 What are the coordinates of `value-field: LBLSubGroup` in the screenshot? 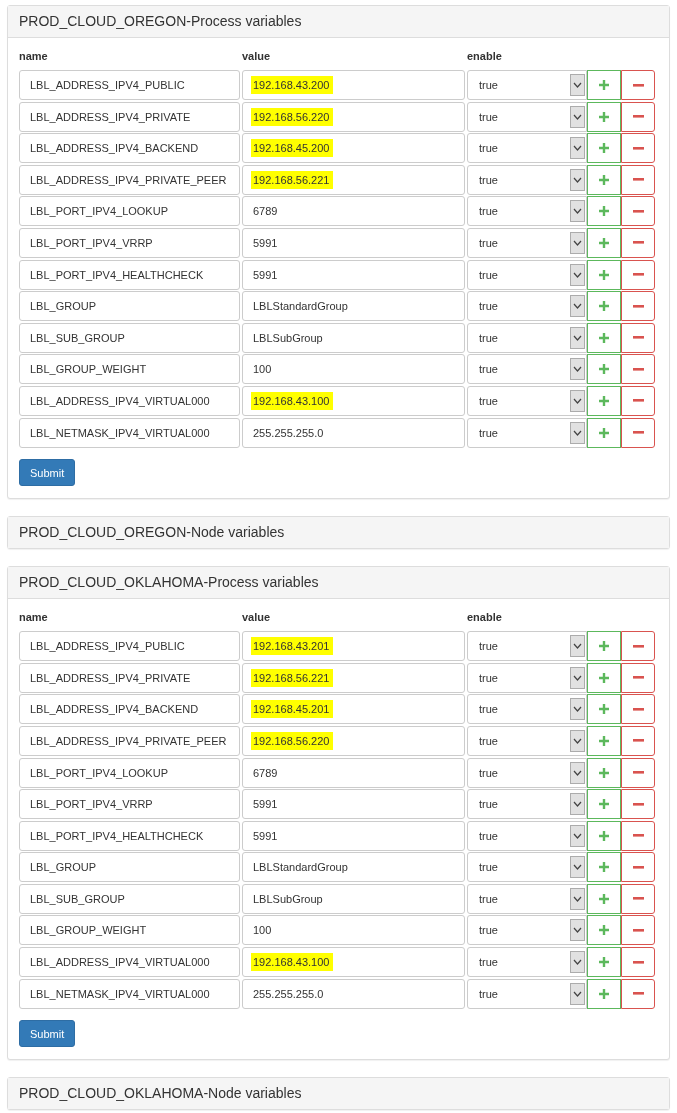 It's located at (353, 337).